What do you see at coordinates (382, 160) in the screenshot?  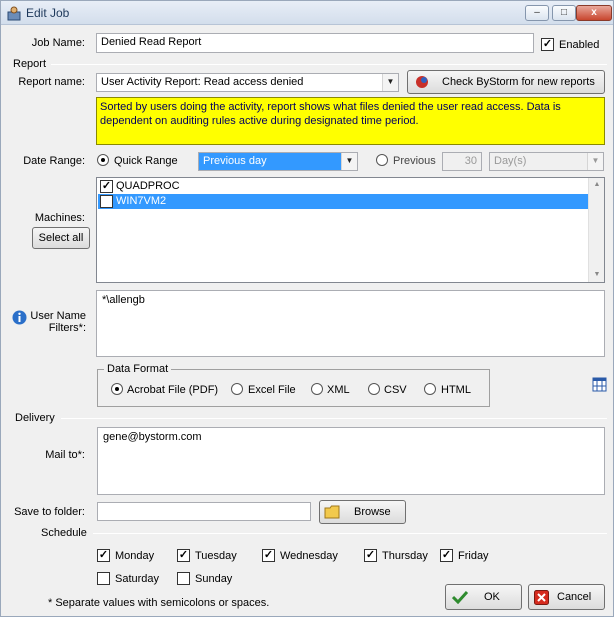 I see `previous-radio` at bounding box center [382, 160].